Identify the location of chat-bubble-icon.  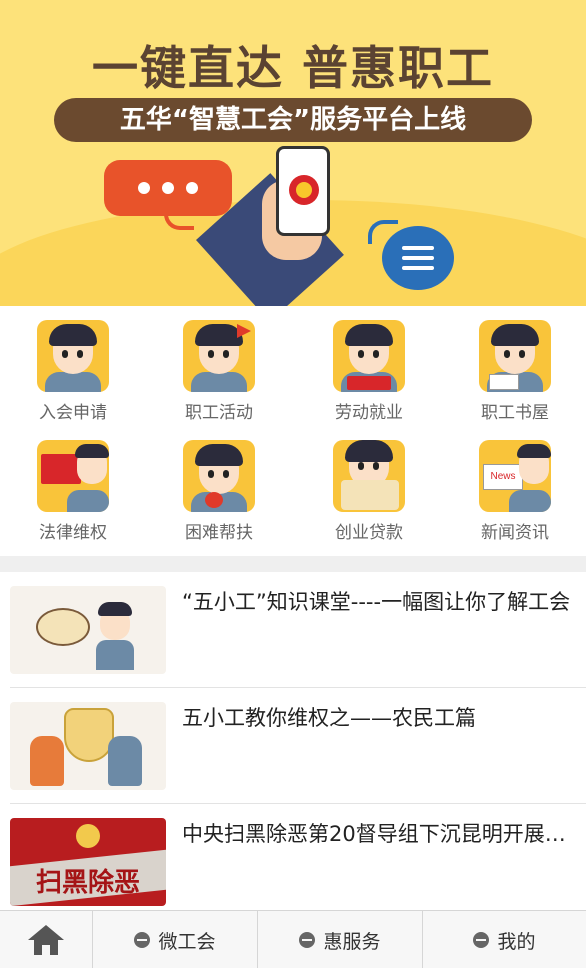
(168, 195).